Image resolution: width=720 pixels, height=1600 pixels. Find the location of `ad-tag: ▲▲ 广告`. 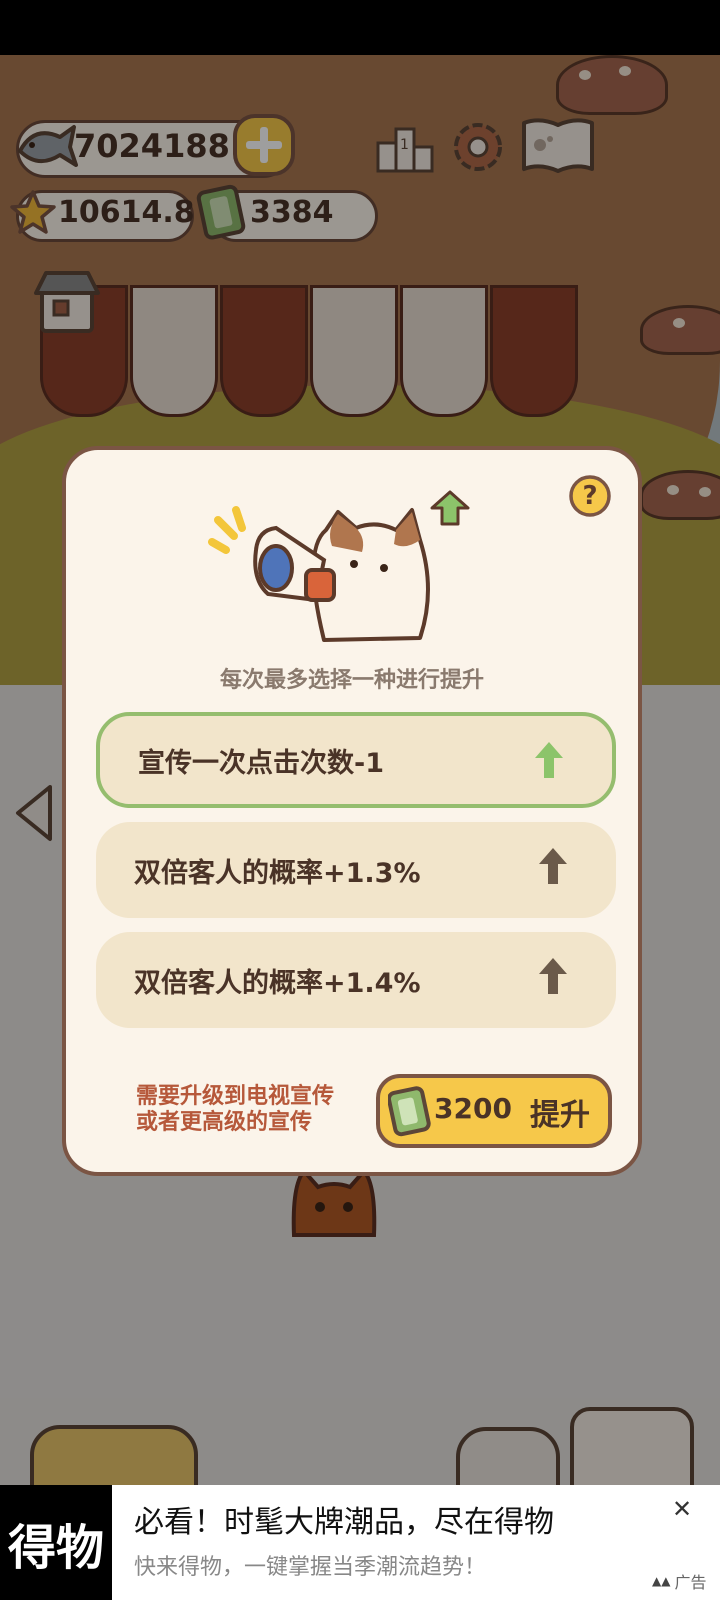

ad-tag: ▲▲ 广告 is located at coordinates (679, 1581).